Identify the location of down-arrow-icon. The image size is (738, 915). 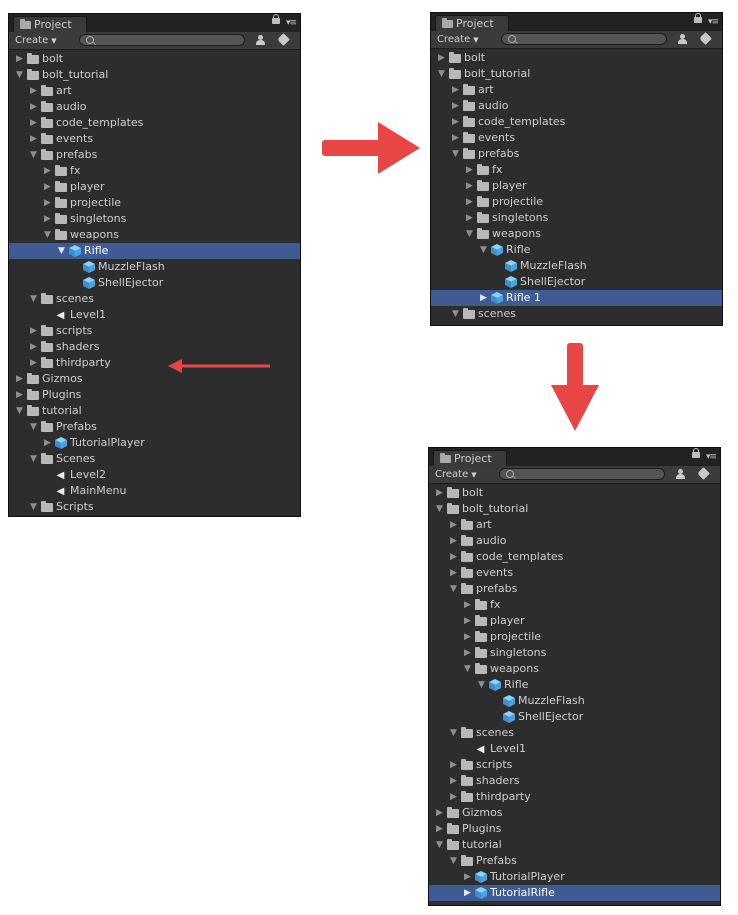
(575, 387).